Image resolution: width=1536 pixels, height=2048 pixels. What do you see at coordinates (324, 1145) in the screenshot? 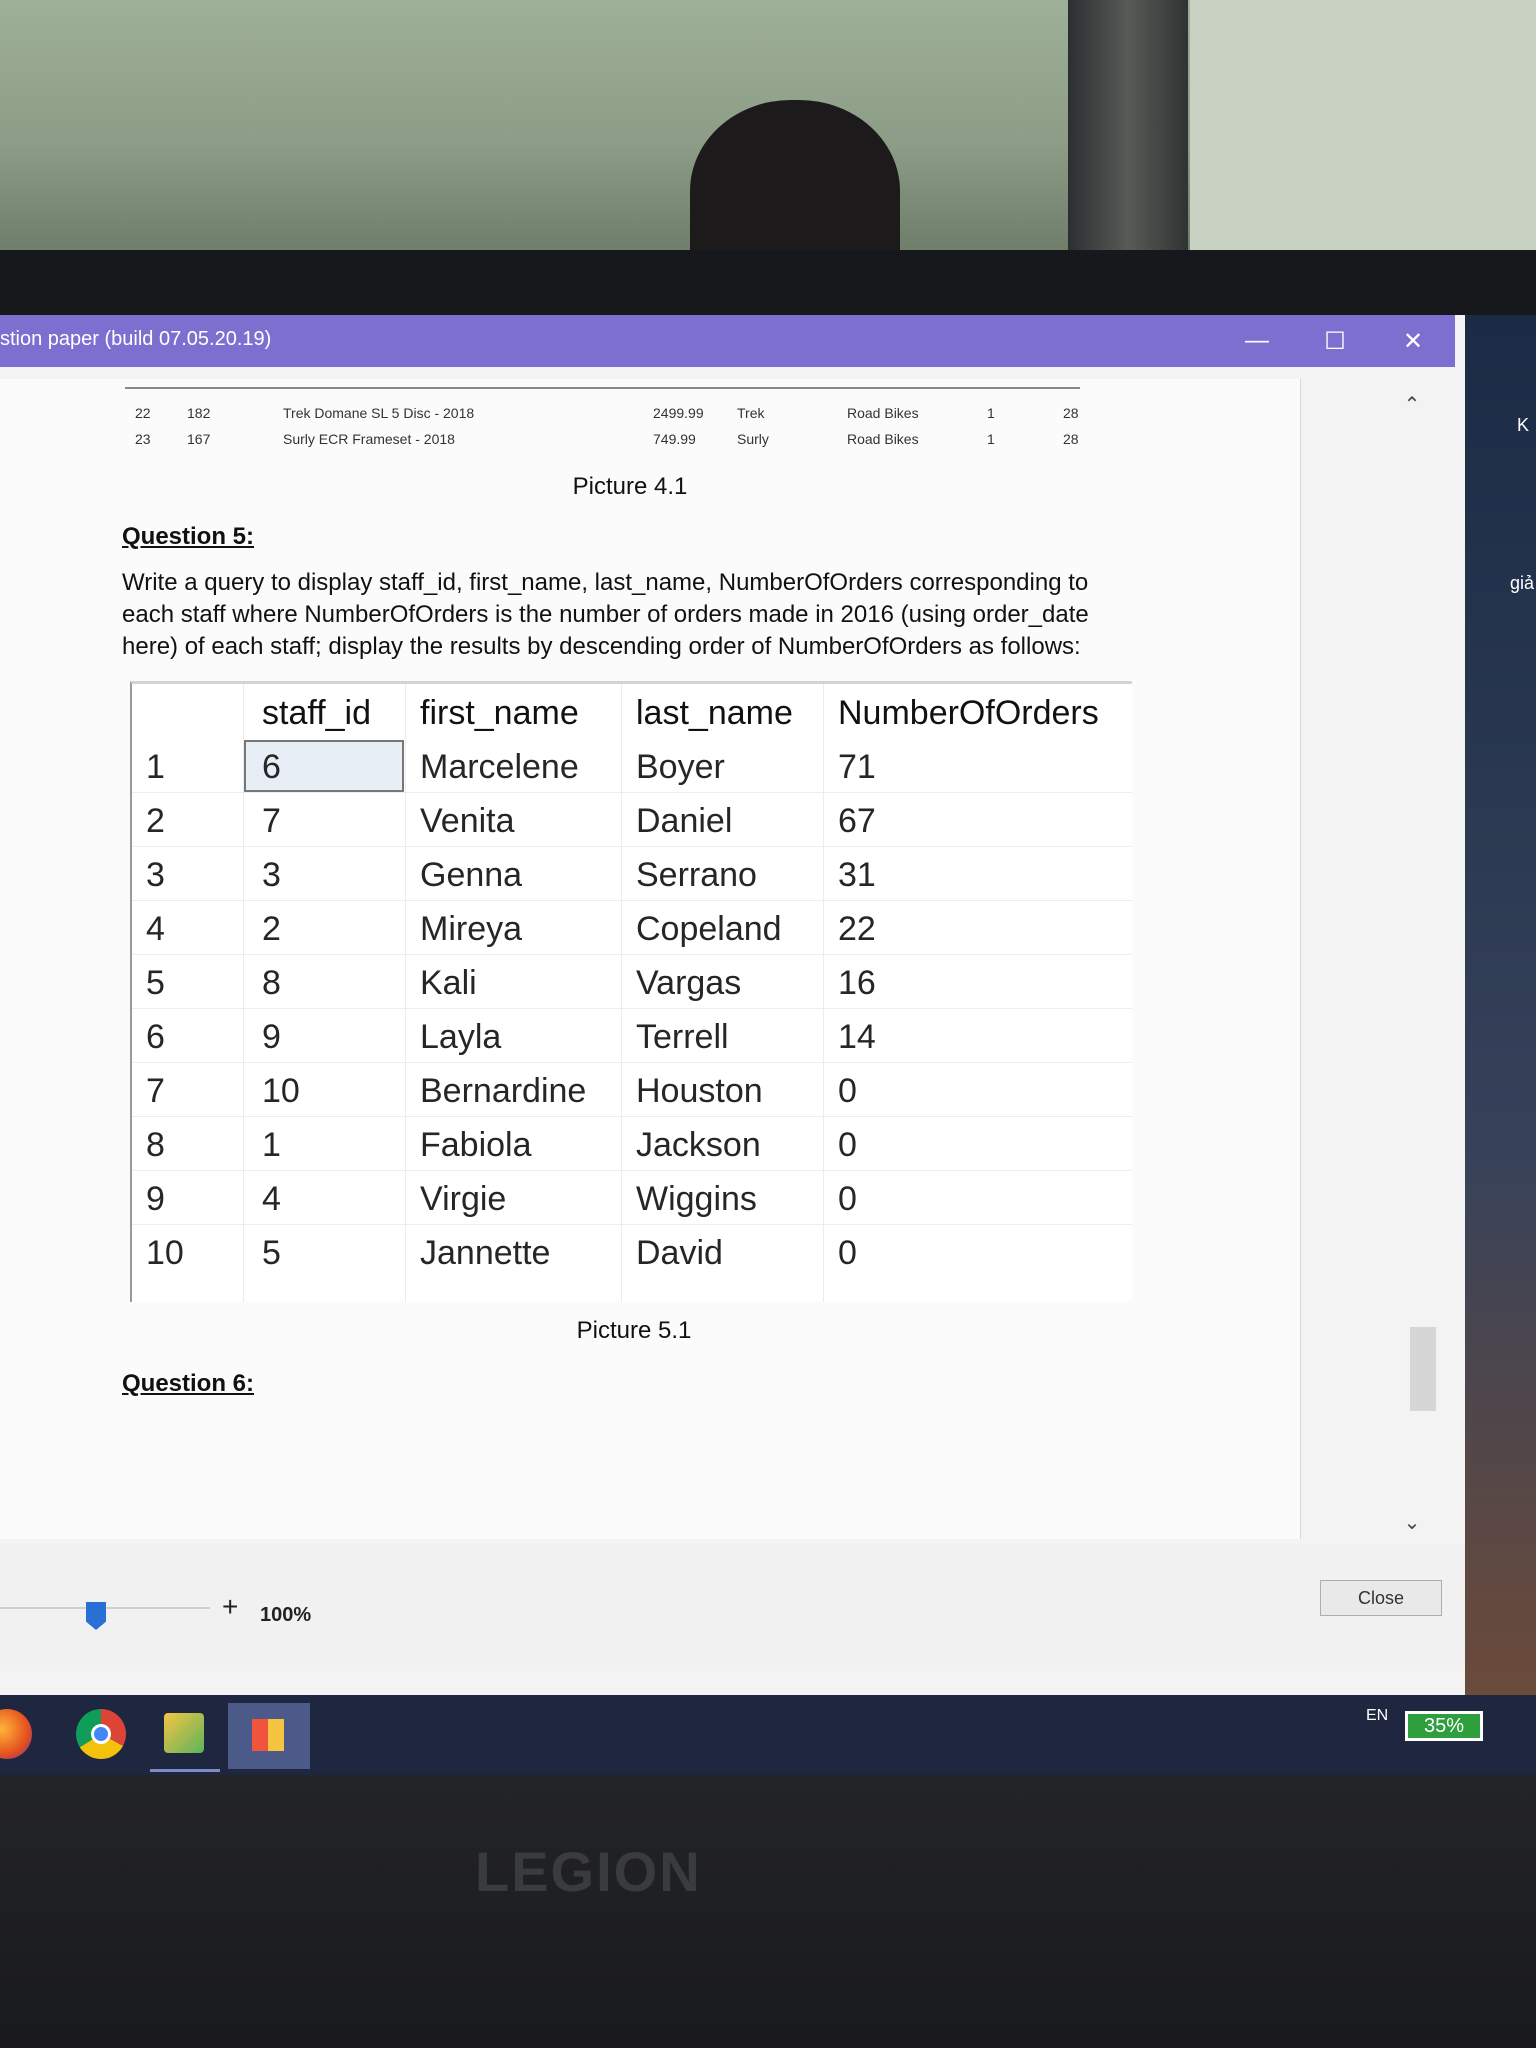
I see `cell-staff-id: 1` at bounding box center [324, 1145].